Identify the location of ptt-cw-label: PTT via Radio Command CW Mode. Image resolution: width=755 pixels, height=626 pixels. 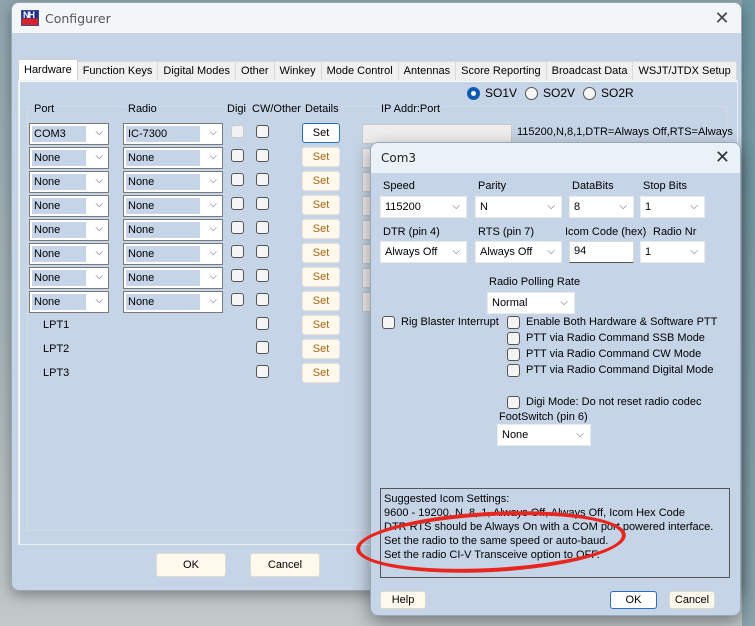
(614, 354).